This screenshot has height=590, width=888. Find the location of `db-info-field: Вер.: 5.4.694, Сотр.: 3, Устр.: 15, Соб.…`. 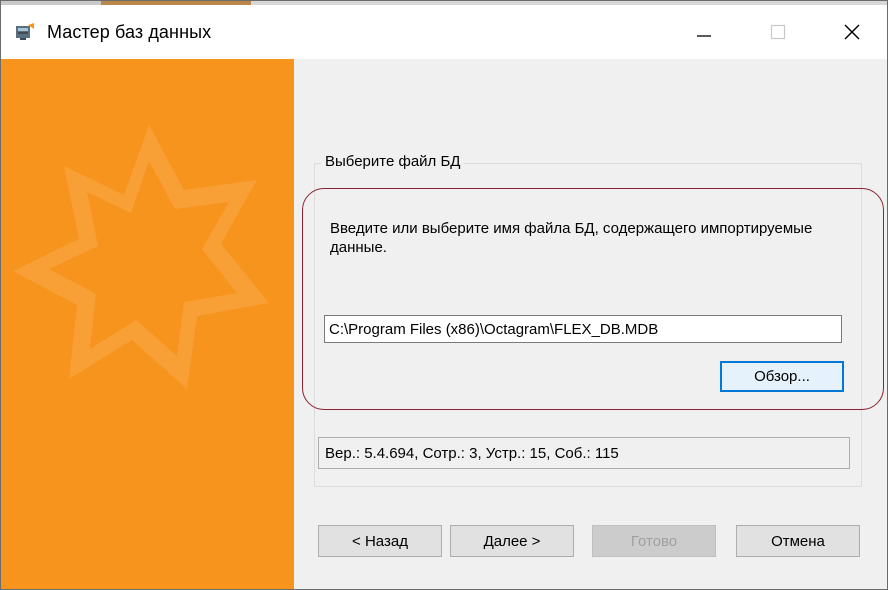

db-info-field: Вер.: 5.4.694, Сотр.: 3, Устр.: 15, Соб.… is located at coordinates (584, 453).